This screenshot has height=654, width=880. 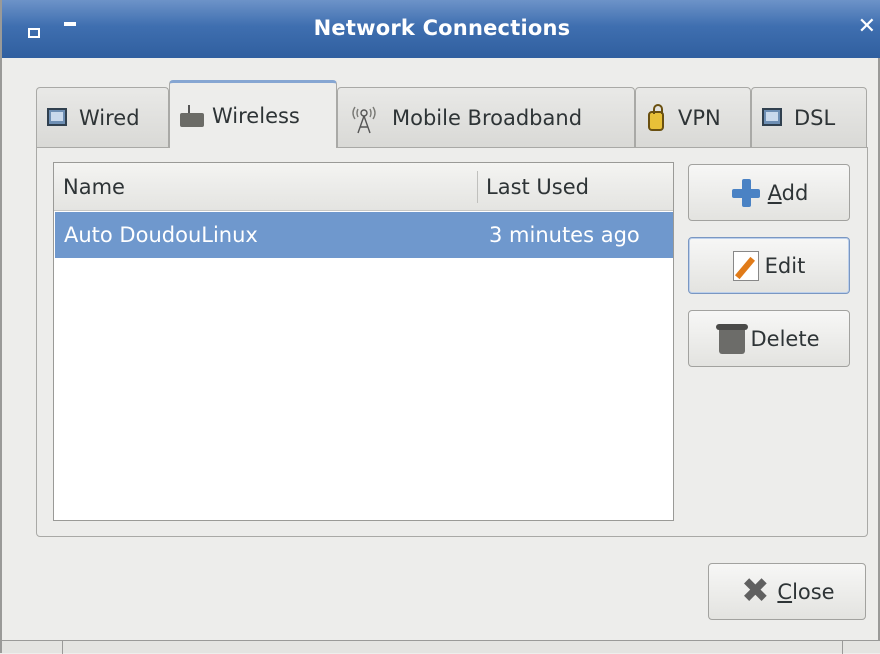 I want to click on delete-button: Delete, so click(x=769, y=338).